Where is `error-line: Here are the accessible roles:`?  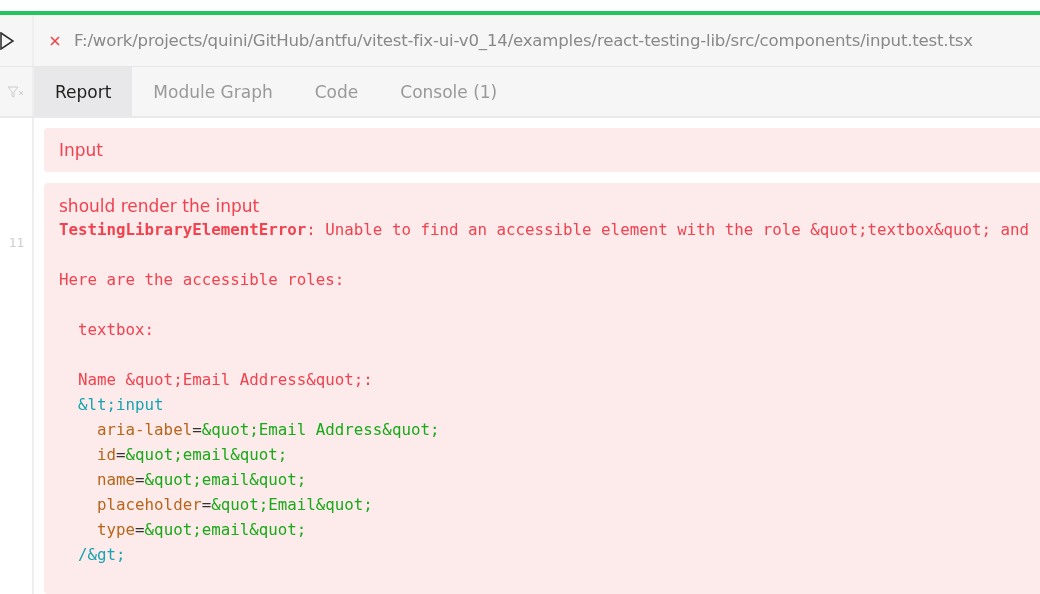
error-line: Here are the accessible roles: is located at coordinates (202, 280).